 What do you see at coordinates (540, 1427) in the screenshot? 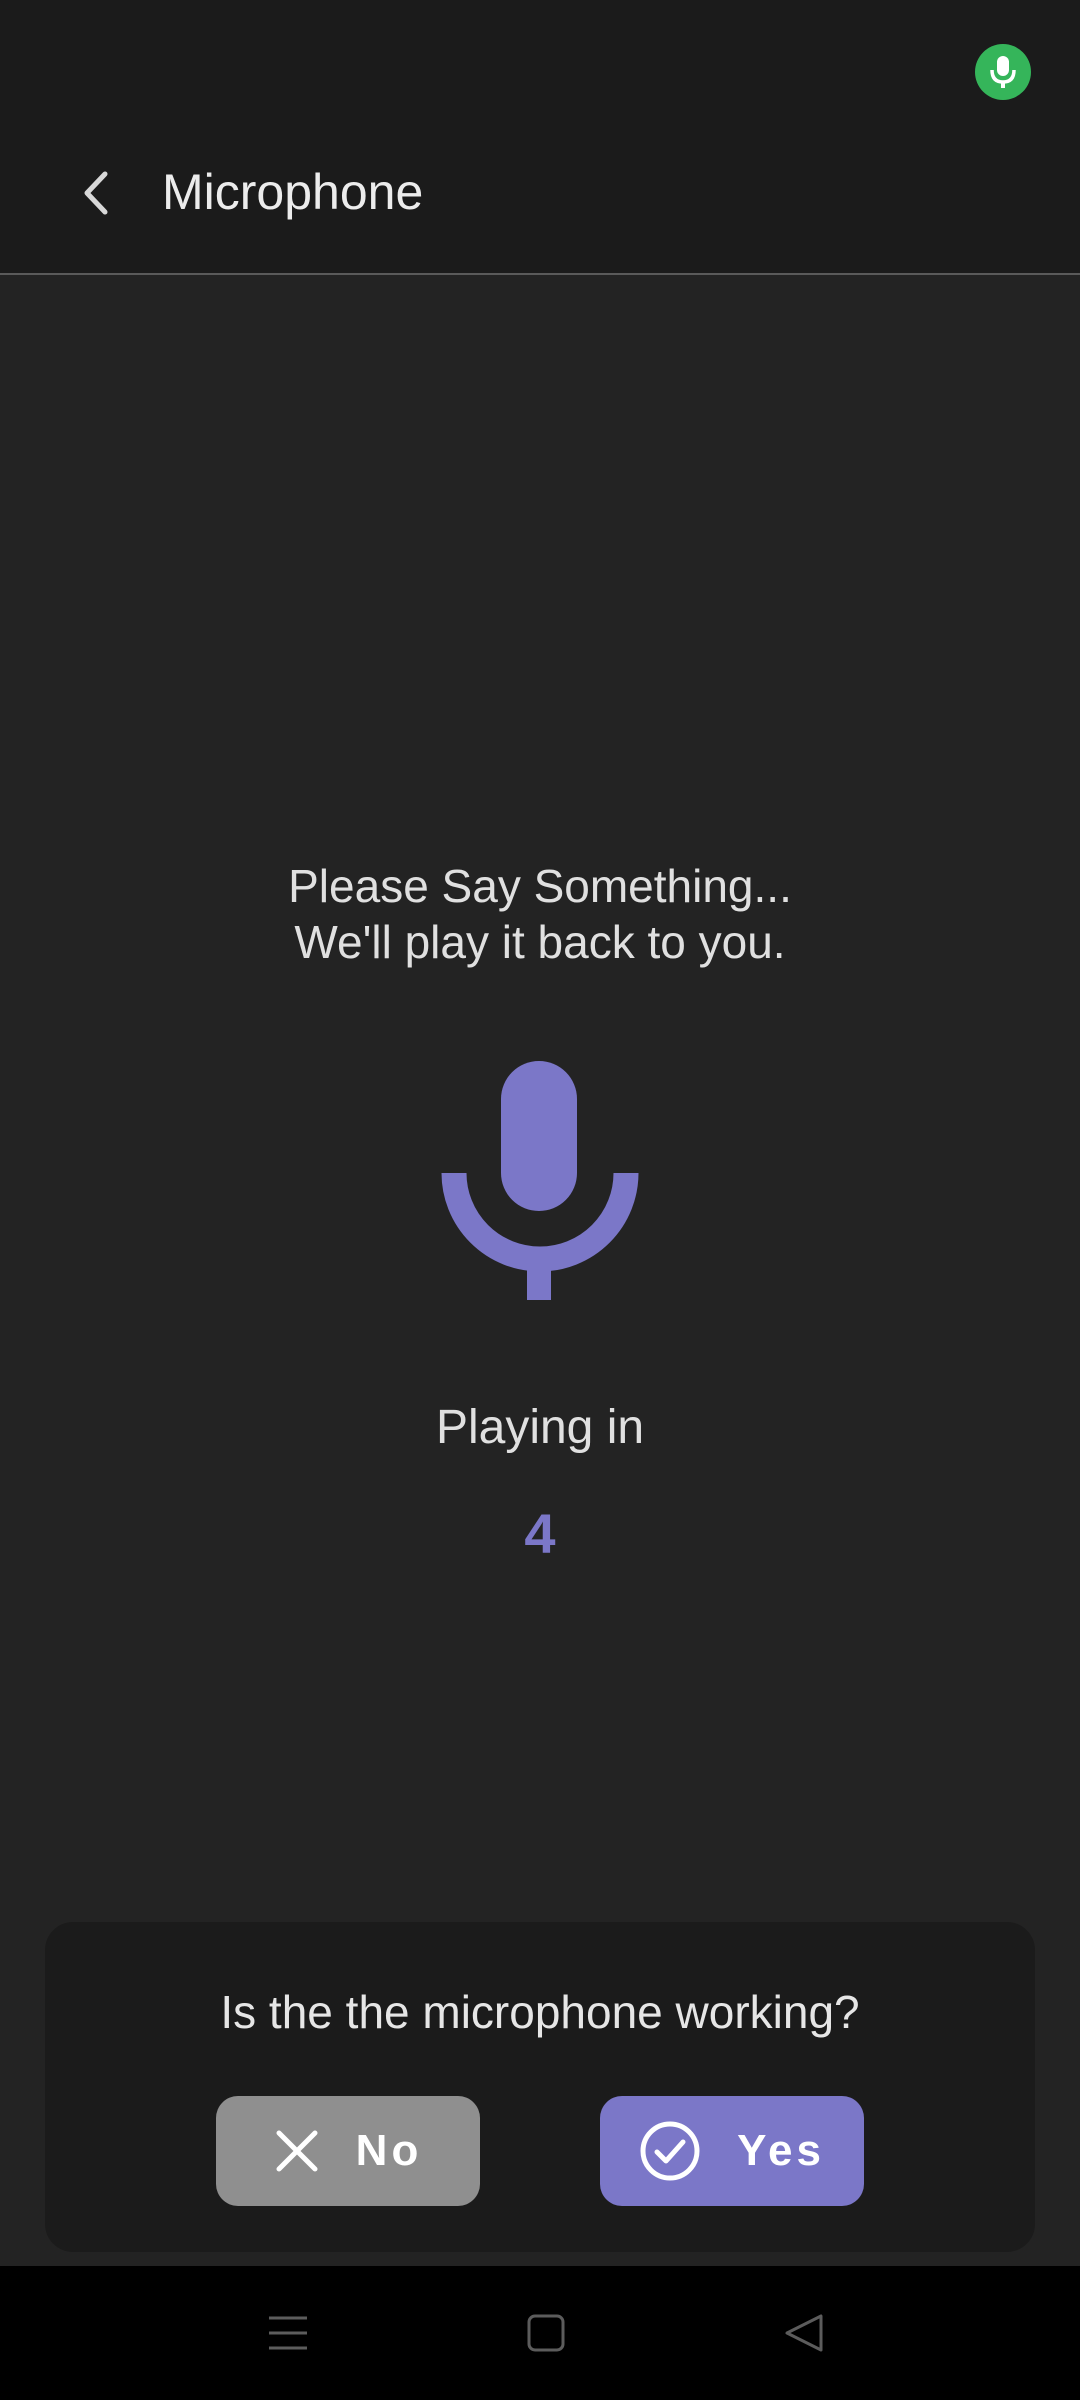
I see `playing-label: Playing in` at bounding box center [540, 1427].